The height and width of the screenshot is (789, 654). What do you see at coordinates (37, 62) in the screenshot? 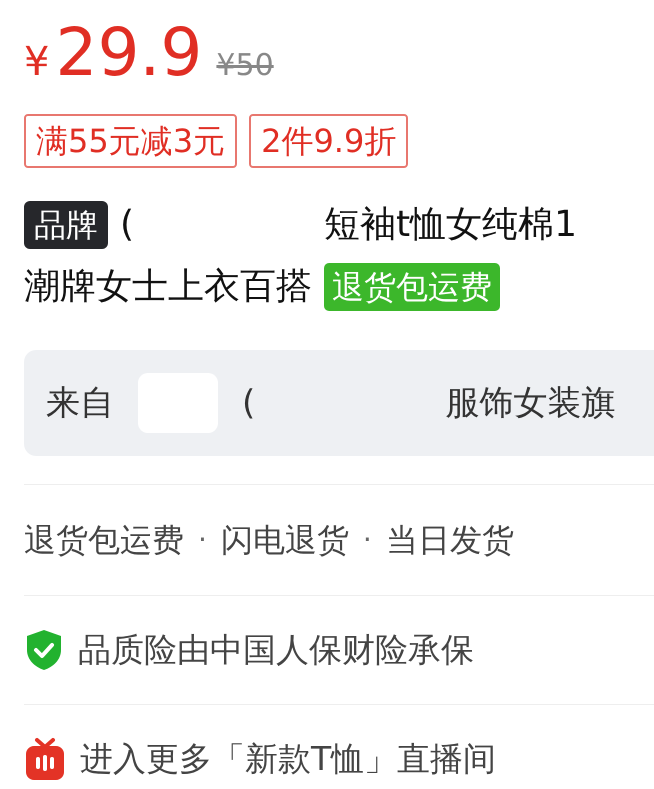
I see `currency-symbol: ¥` at bounding box center [37, 62].